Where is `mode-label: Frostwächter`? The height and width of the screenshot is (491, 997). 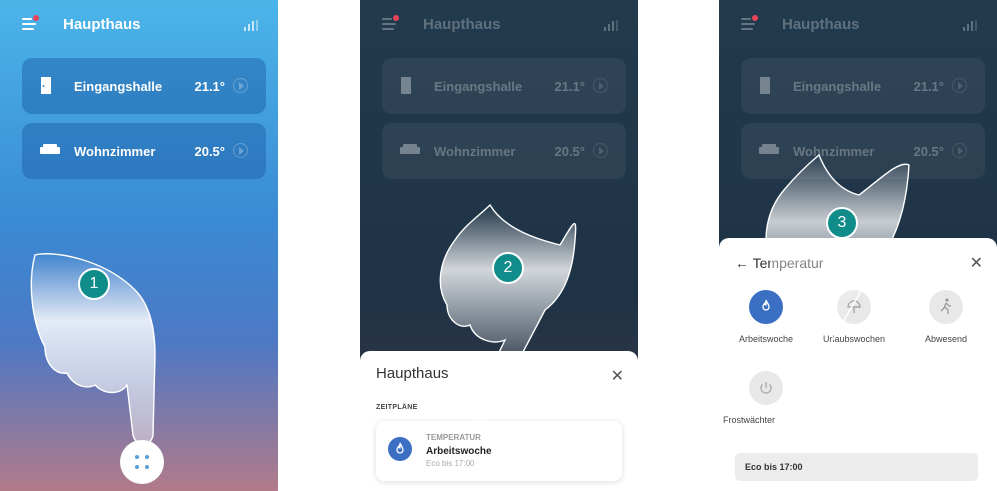
mode-label: Frostwächter is located at coordinates (749, 420).